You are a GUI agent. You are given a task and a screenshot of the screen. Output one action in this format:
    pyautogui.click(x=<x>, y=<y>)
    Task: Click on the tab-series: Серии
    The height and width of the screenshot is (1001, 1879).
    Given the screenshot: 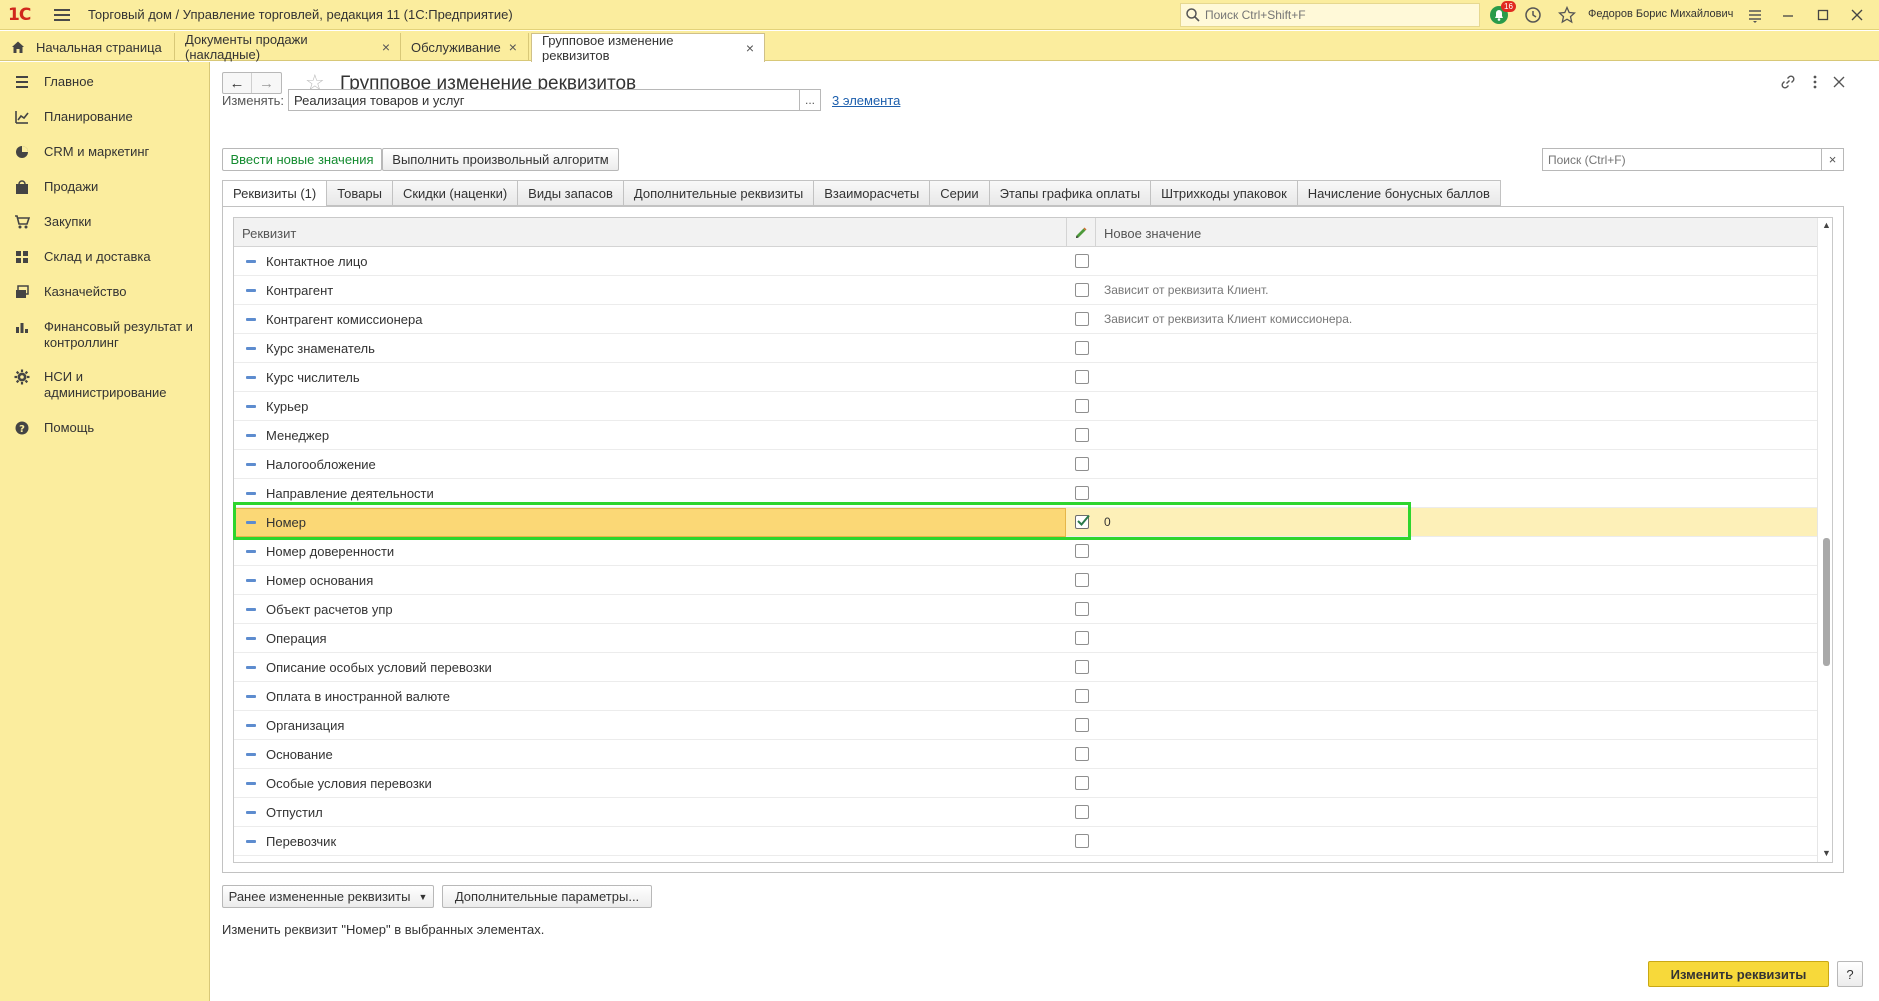 What is the action you would take?
    pyautogui.click(x=960, y=193)
    